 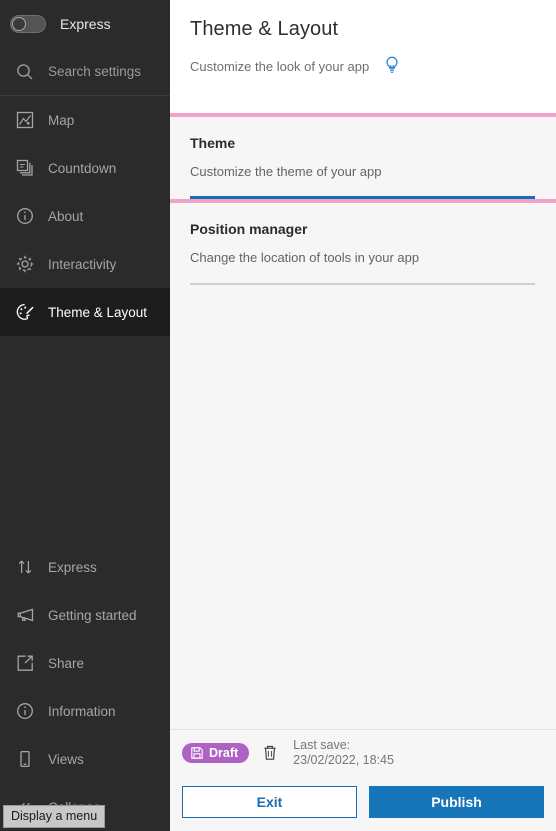 What do you see at coordinates (25, 663) in the screenshot?
I see `share-export-icon` at bounding box center [25, 663].